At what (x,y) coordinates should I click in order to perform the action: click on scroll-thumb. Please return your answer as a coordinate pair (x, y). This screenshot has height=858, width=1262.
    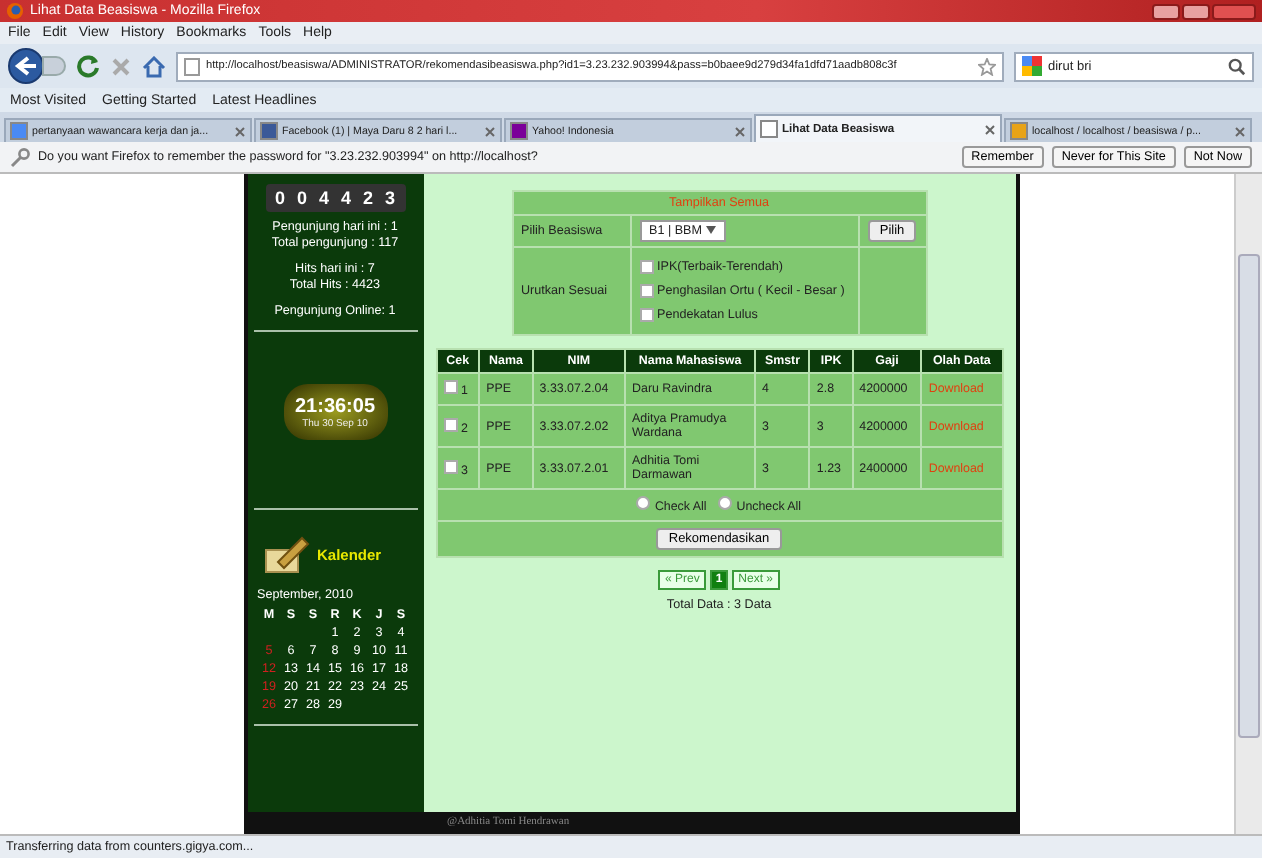
    Looking at the image, I should click on (1249, 496).